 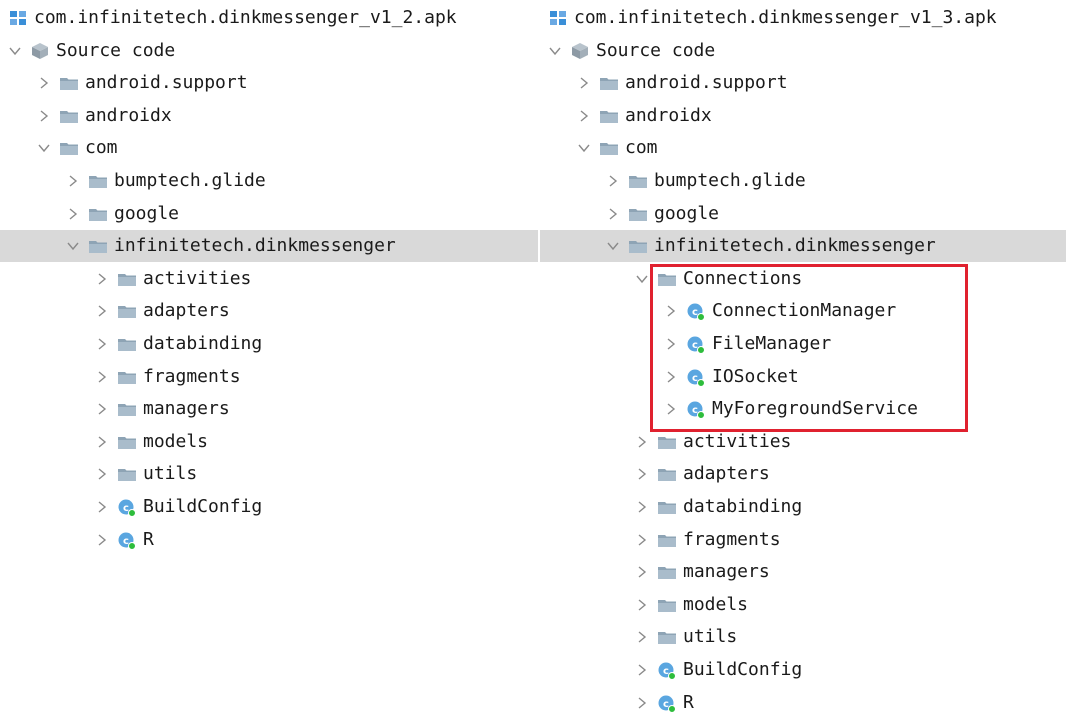 What do you see at coordinates (18, 18) in the screenshot?
I see `apk-icon` at bounding box center [18, 18].